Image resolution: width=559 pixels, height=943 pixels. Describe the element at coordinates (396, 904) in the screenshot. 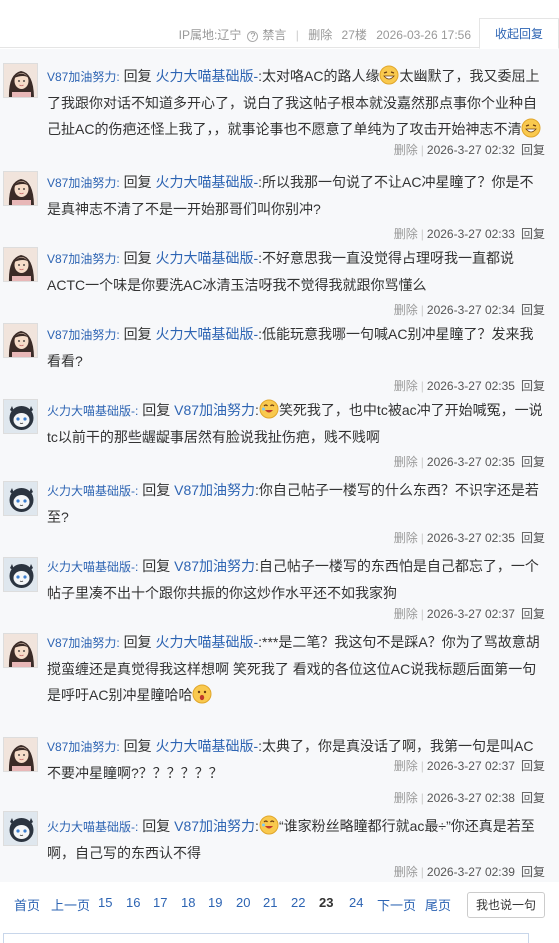

I see `next-page-link: 下一页` at that location.